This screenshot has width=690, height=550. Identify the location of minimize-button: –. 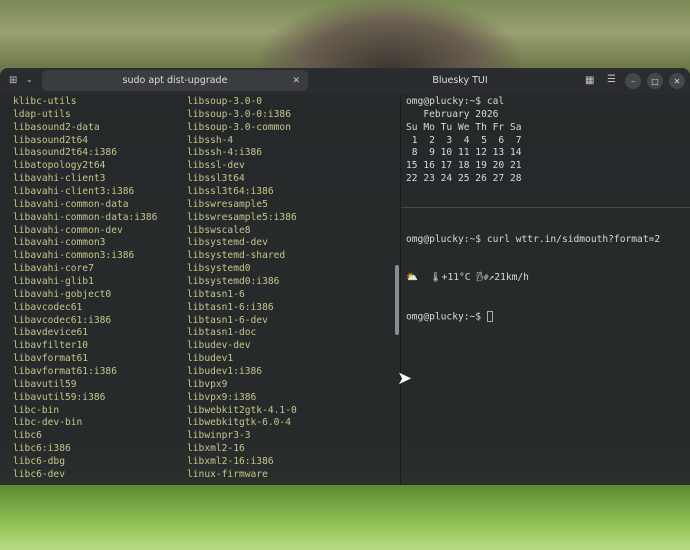
(633, 81).